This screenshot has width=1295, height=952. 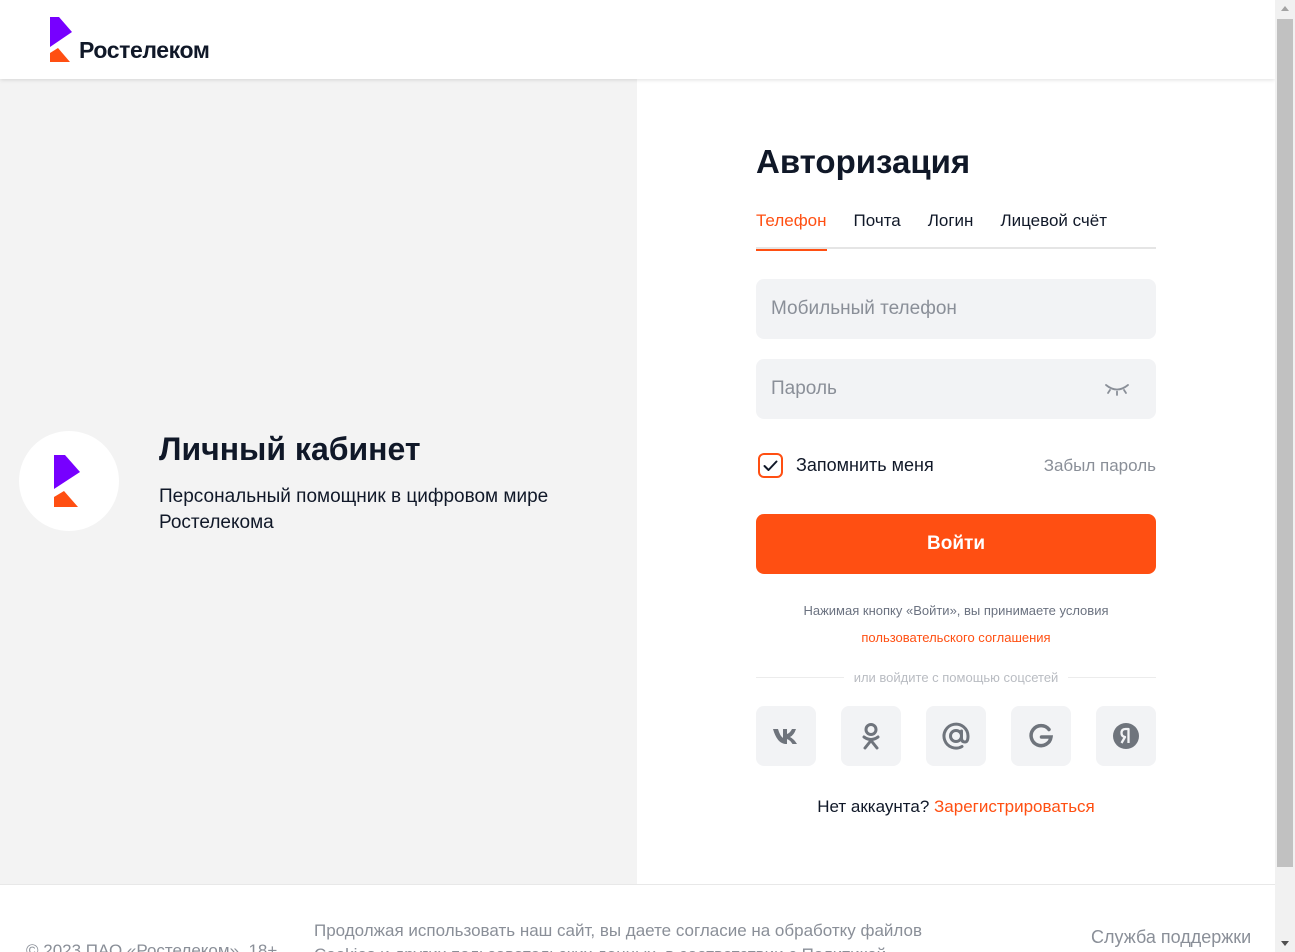 I want to click on checkmark-icon, so click(x=770, y=465).